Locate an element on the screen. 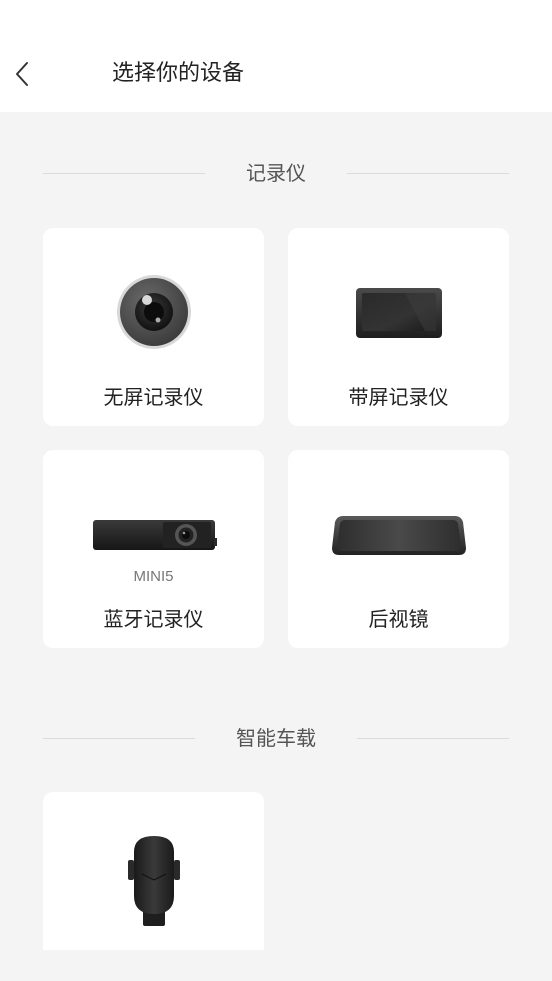  device-card-rearview-mirror: 后视镜 is located at coordinates (398, 549).